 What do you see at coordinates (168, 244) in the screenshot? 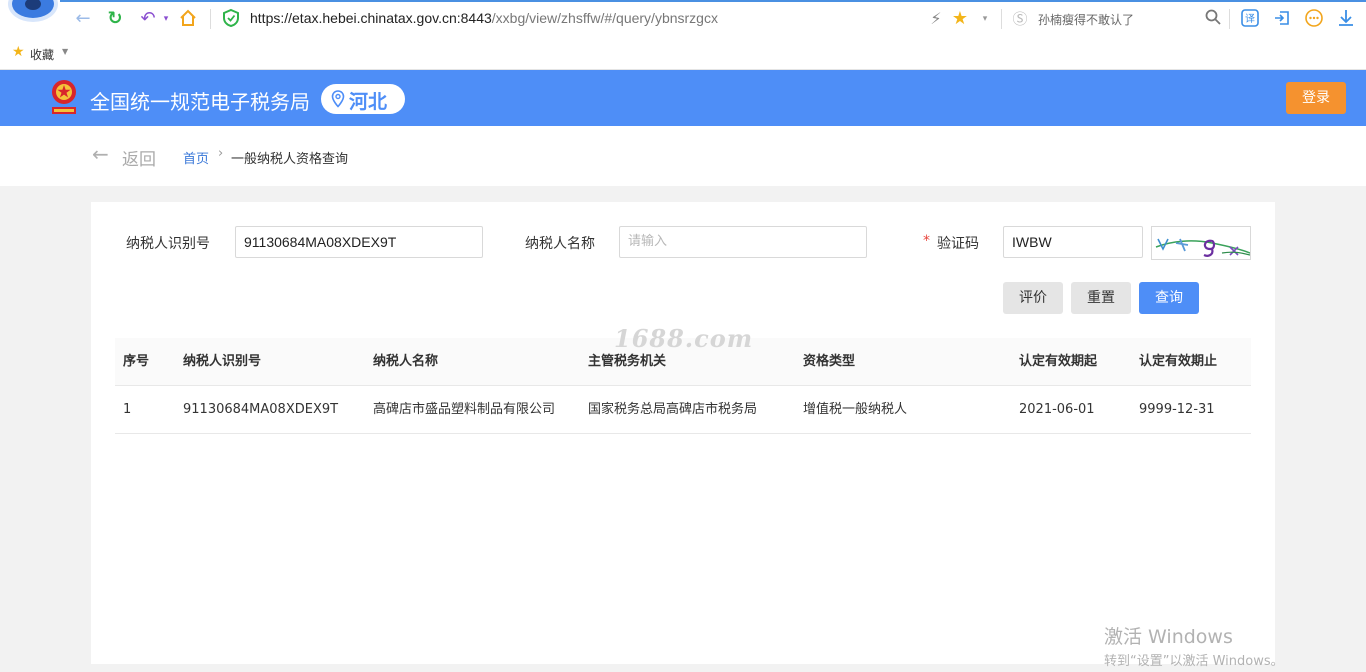
I see `taxpayer-id-label: 纳税人识别号` at bounding box center [168, 244].